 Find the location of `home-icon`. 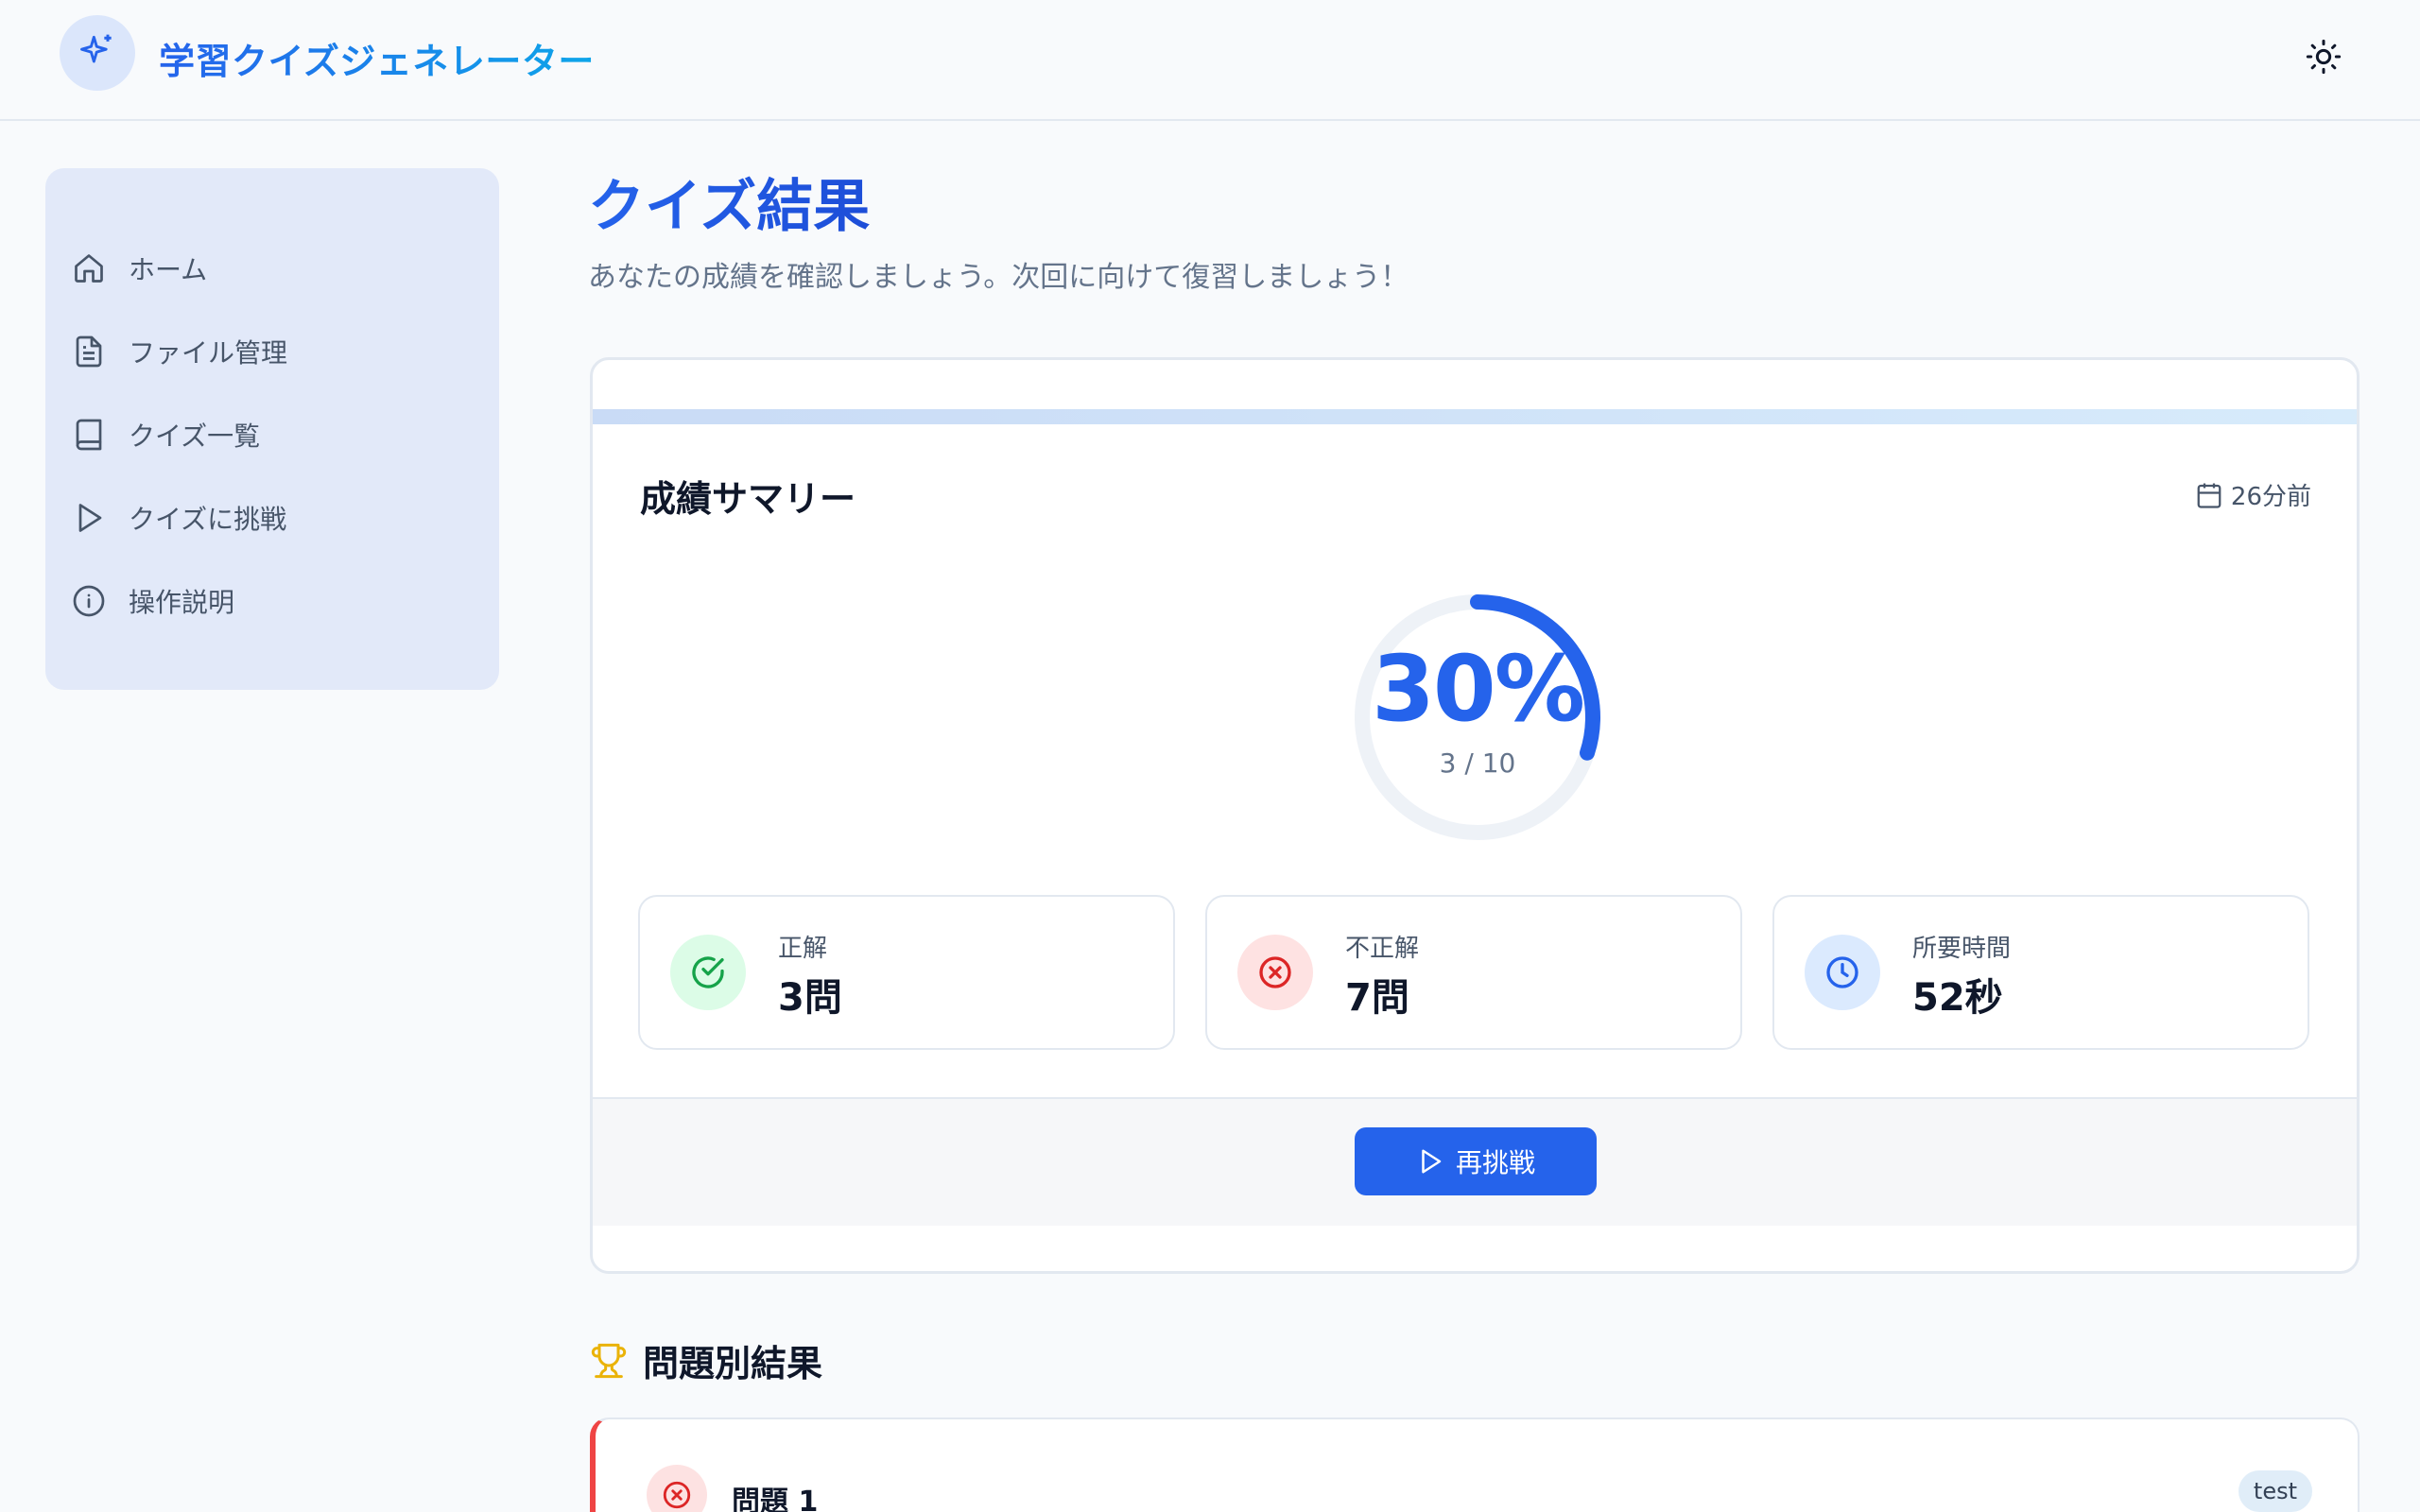

home-icon is located at coordinates (89, 268).